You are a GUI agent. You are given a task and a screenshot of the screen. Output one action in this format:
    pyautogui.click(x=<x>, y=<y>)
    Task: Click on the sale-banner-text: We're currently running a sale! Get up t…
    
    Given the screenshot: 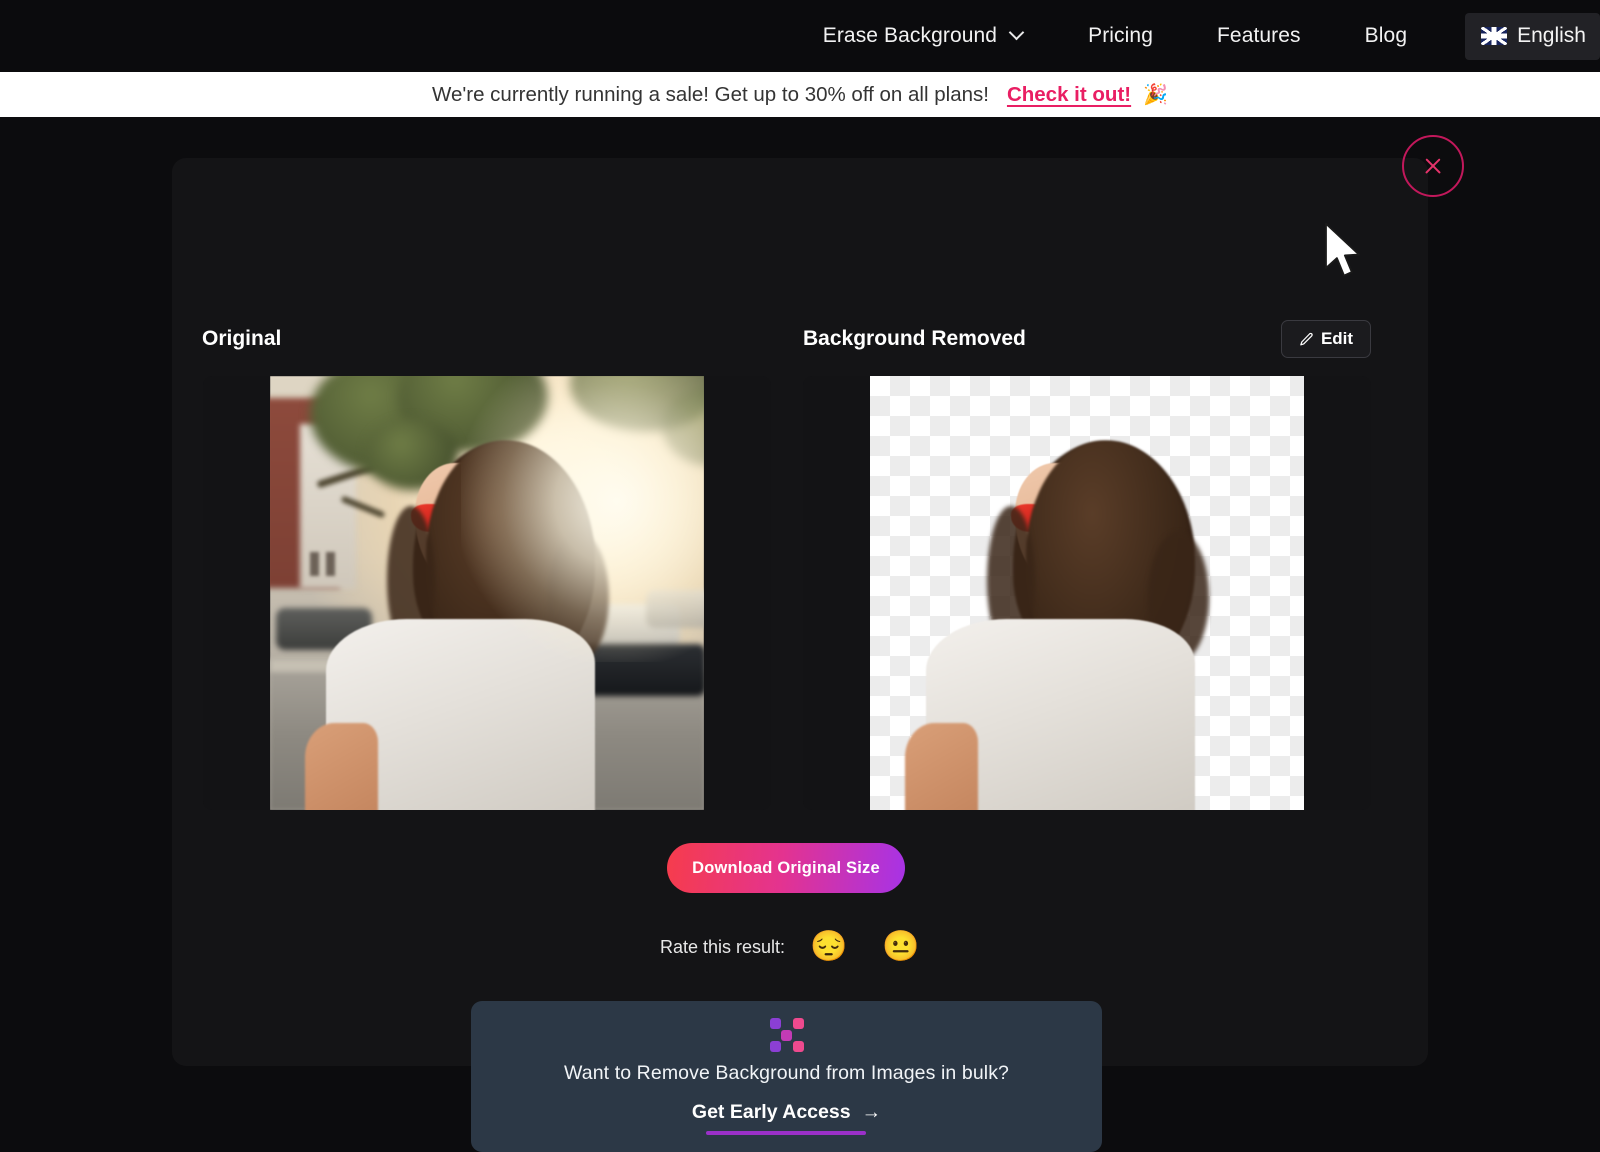 What is the action you would take?
    pyautogui.click(x=710, y=94)
    